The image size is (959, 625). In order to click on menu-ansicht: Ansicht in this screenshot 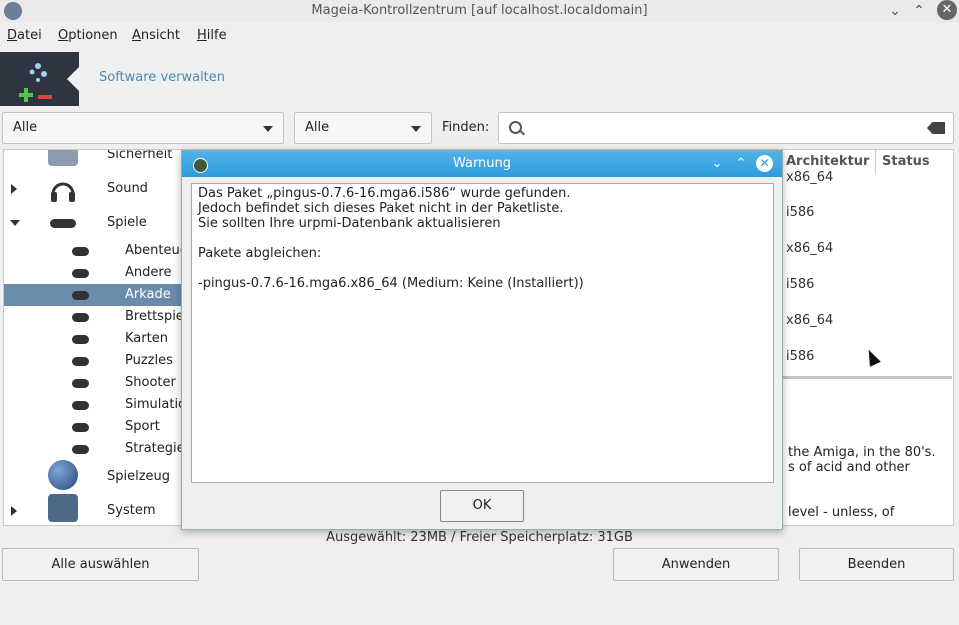, I will do `click(156, 35)`.